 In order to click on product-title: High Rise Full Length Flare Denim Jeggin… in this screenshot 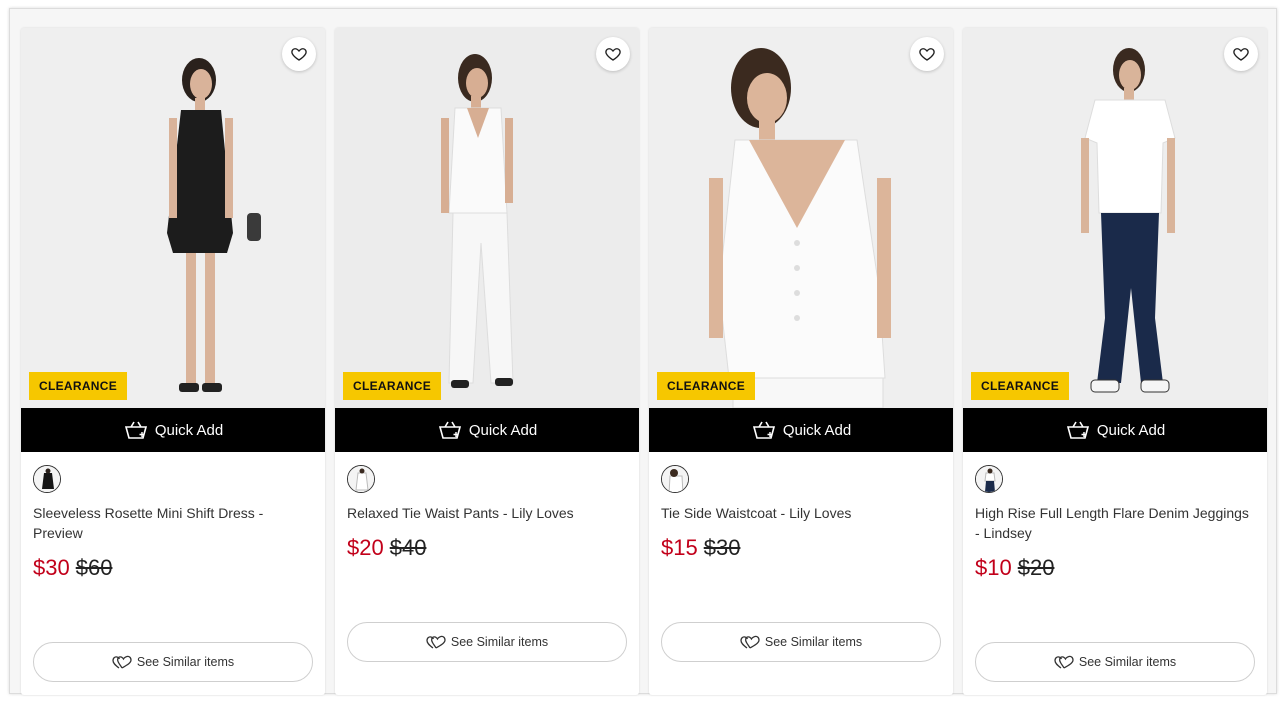, I will do `click(1115, 523)`.